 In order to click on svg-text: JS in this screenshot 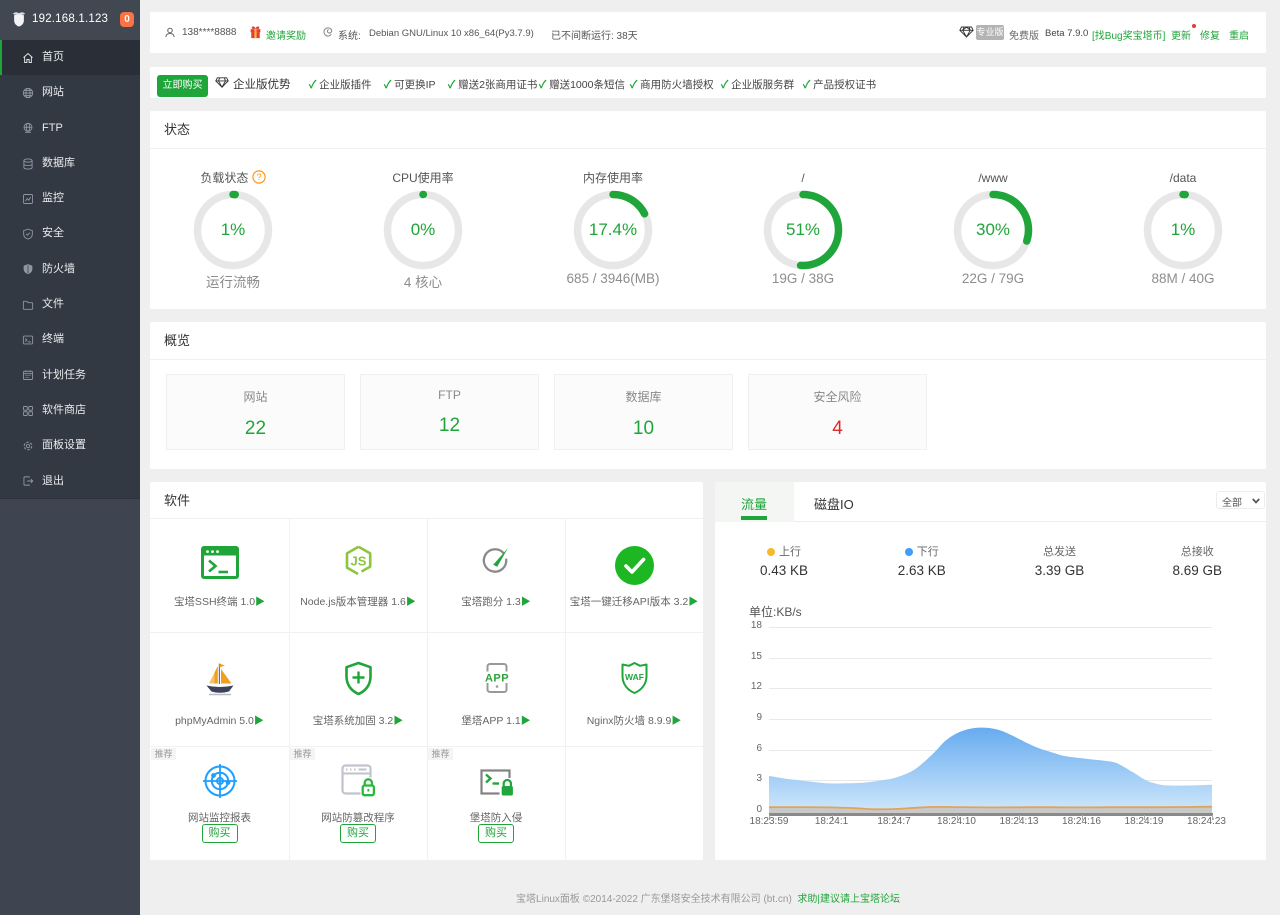, I will do `click(359, 561)`.